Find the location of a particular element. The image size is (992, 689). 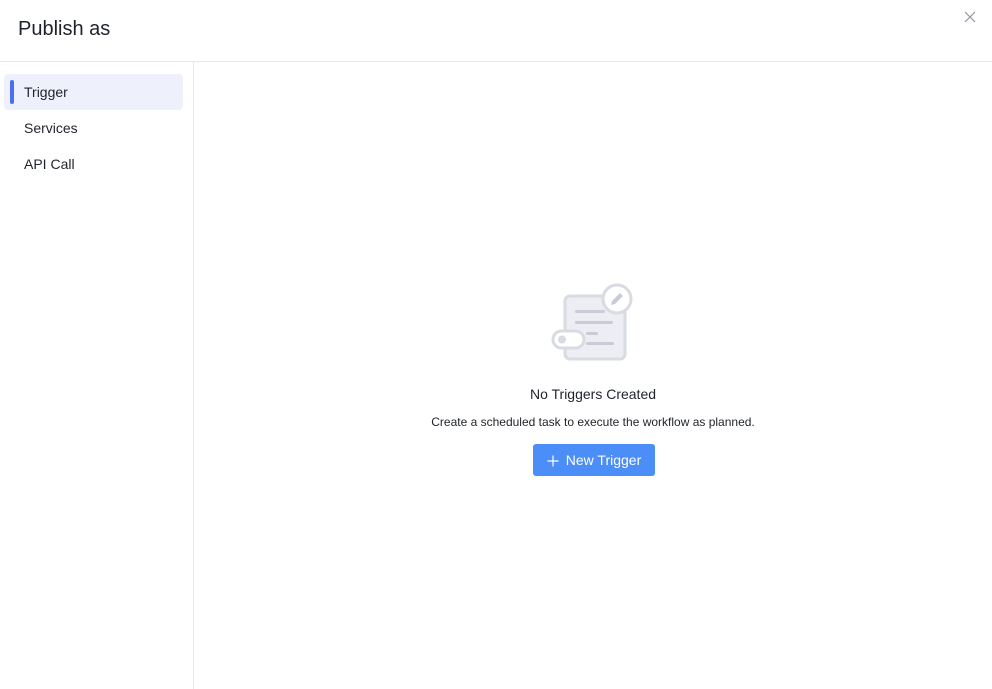

dialog-header: Publish as is located at coordinates (496, 31).